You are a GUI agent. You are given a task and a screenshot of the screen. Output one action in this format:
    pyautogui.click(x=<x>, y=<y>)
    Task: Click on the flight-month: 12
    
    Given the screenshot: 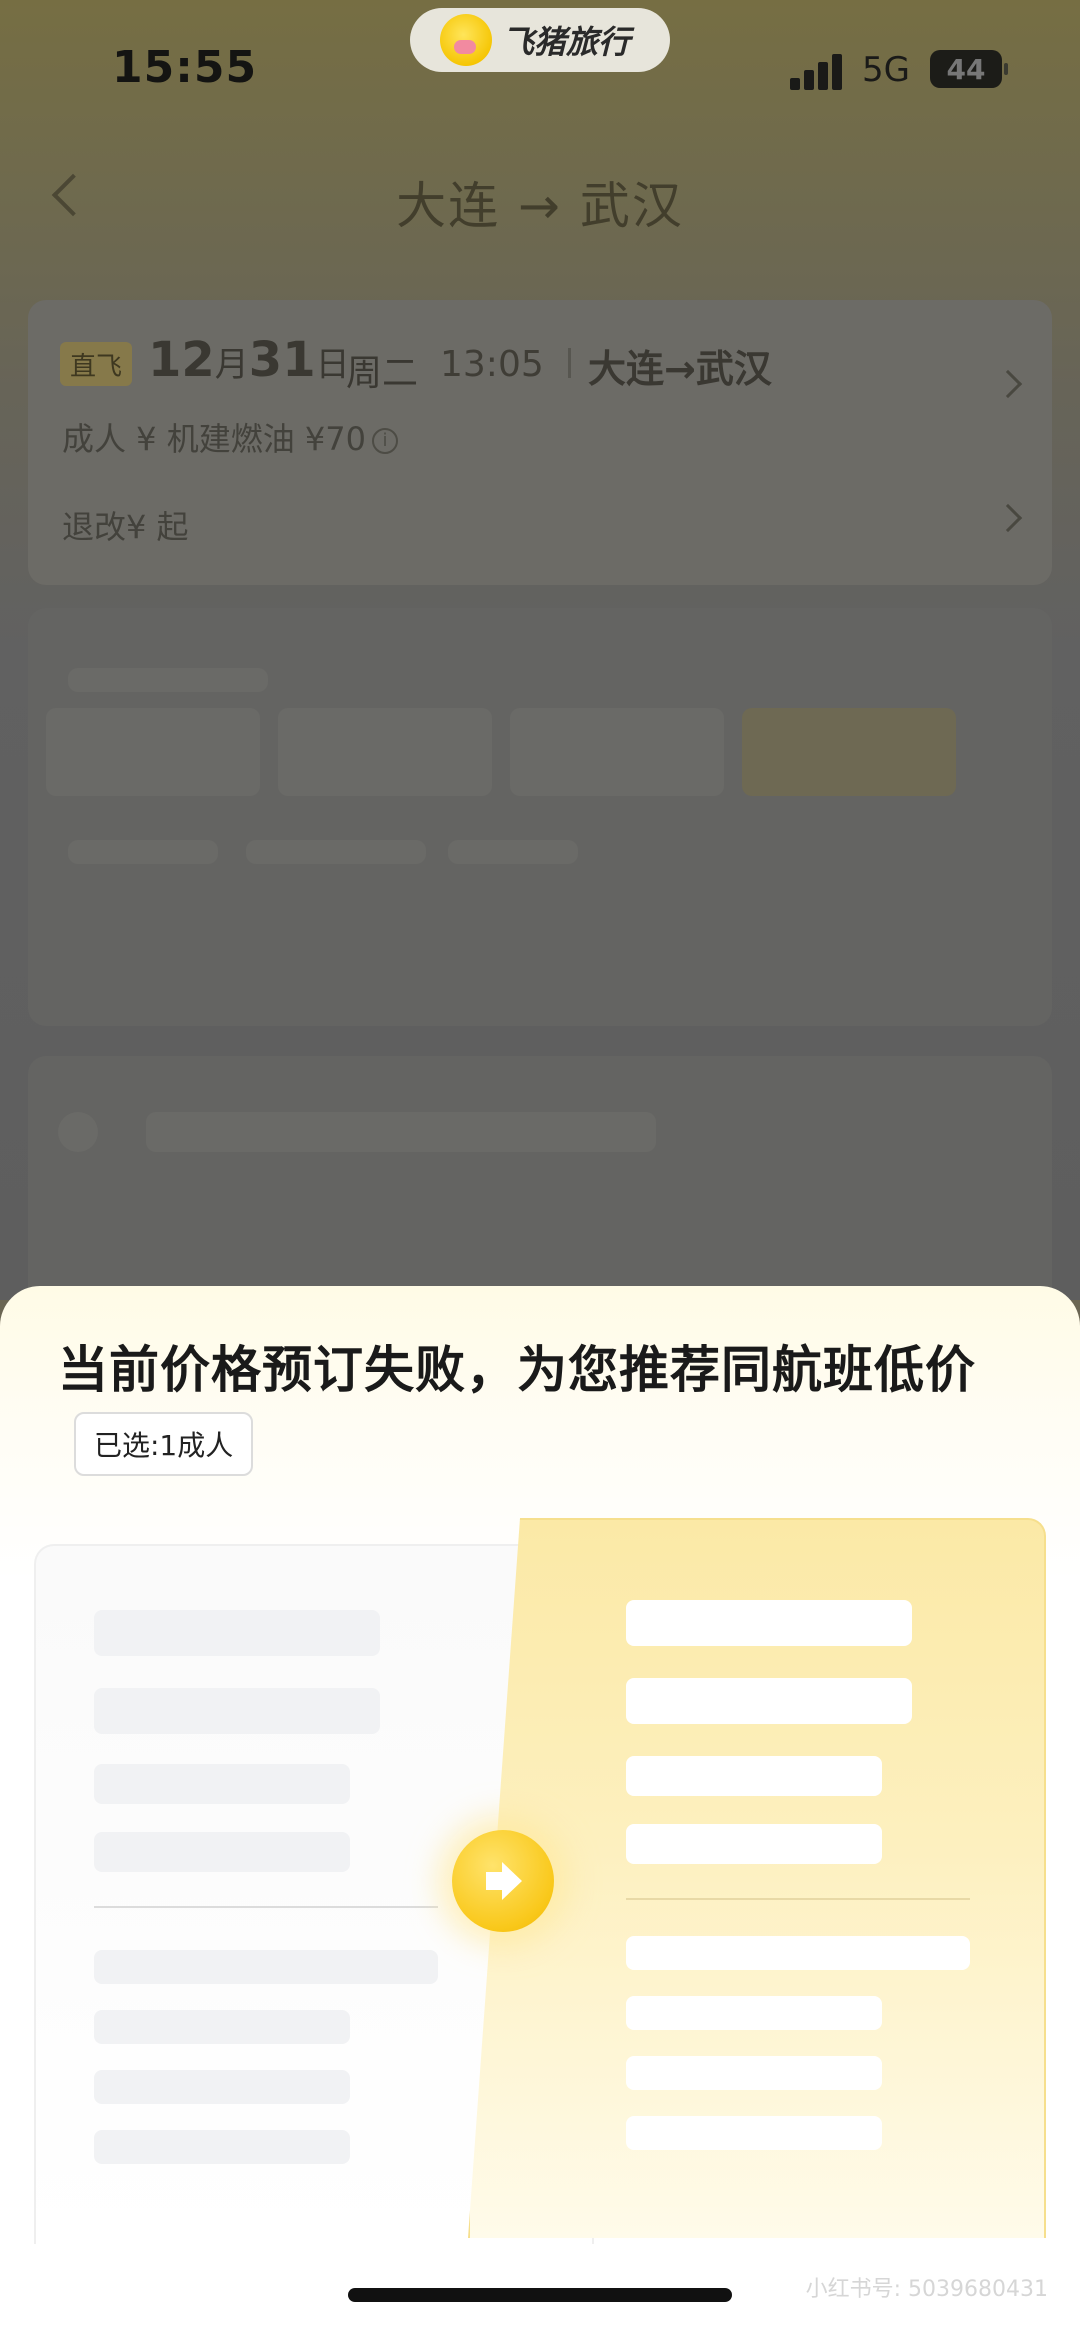 What is the action you would take?
    pyautogui.click(x=181, y=360)
    